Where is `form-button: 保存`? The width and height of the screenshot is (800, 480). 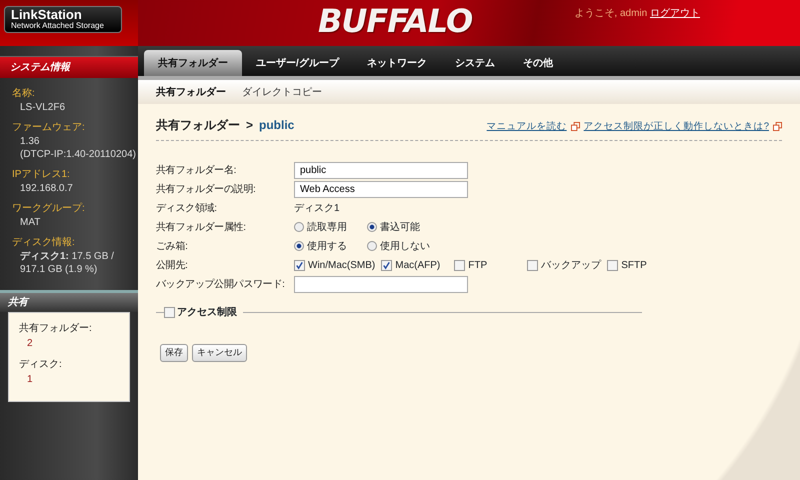 form-button: 保存 is located at coordinates (174, 353).